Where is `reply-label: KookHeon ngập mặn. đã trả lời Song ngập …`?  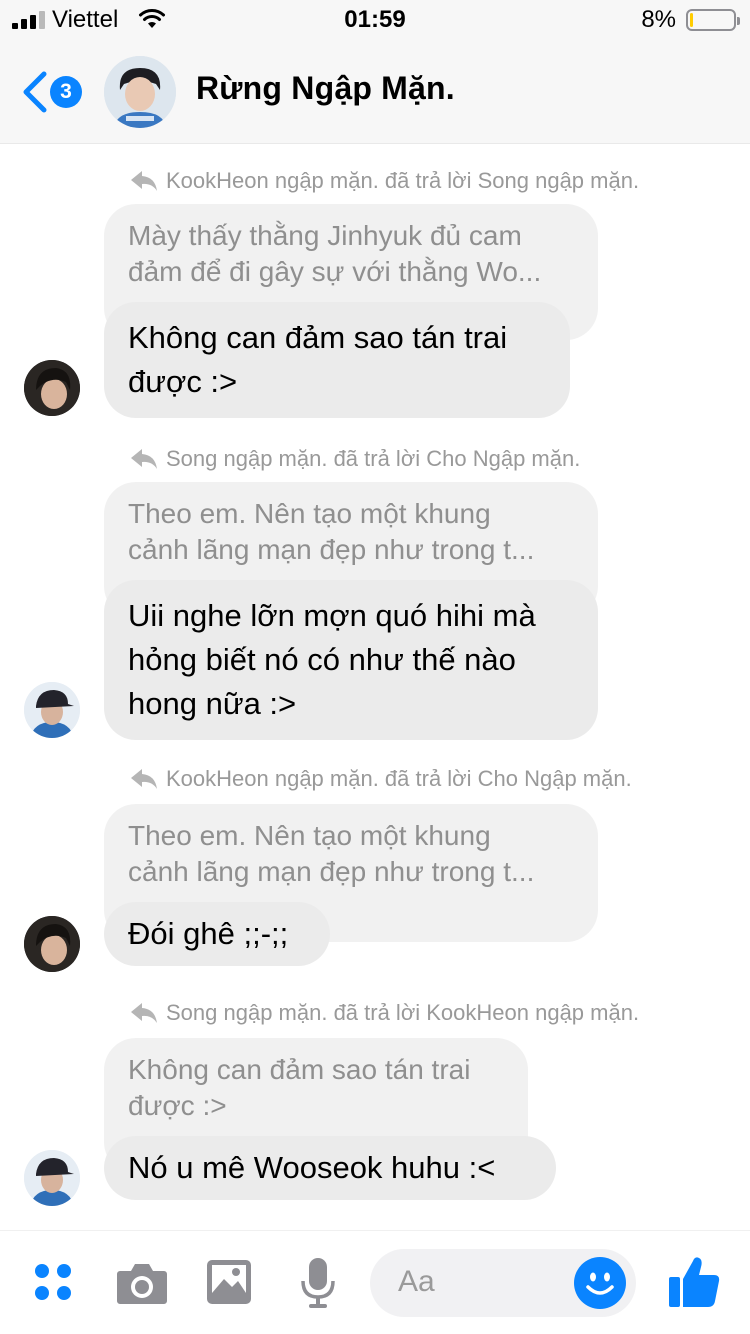
reply-label: KookHeon ngập mặn. đã trả lời Song ngập … is located at coordinates (384, 181).